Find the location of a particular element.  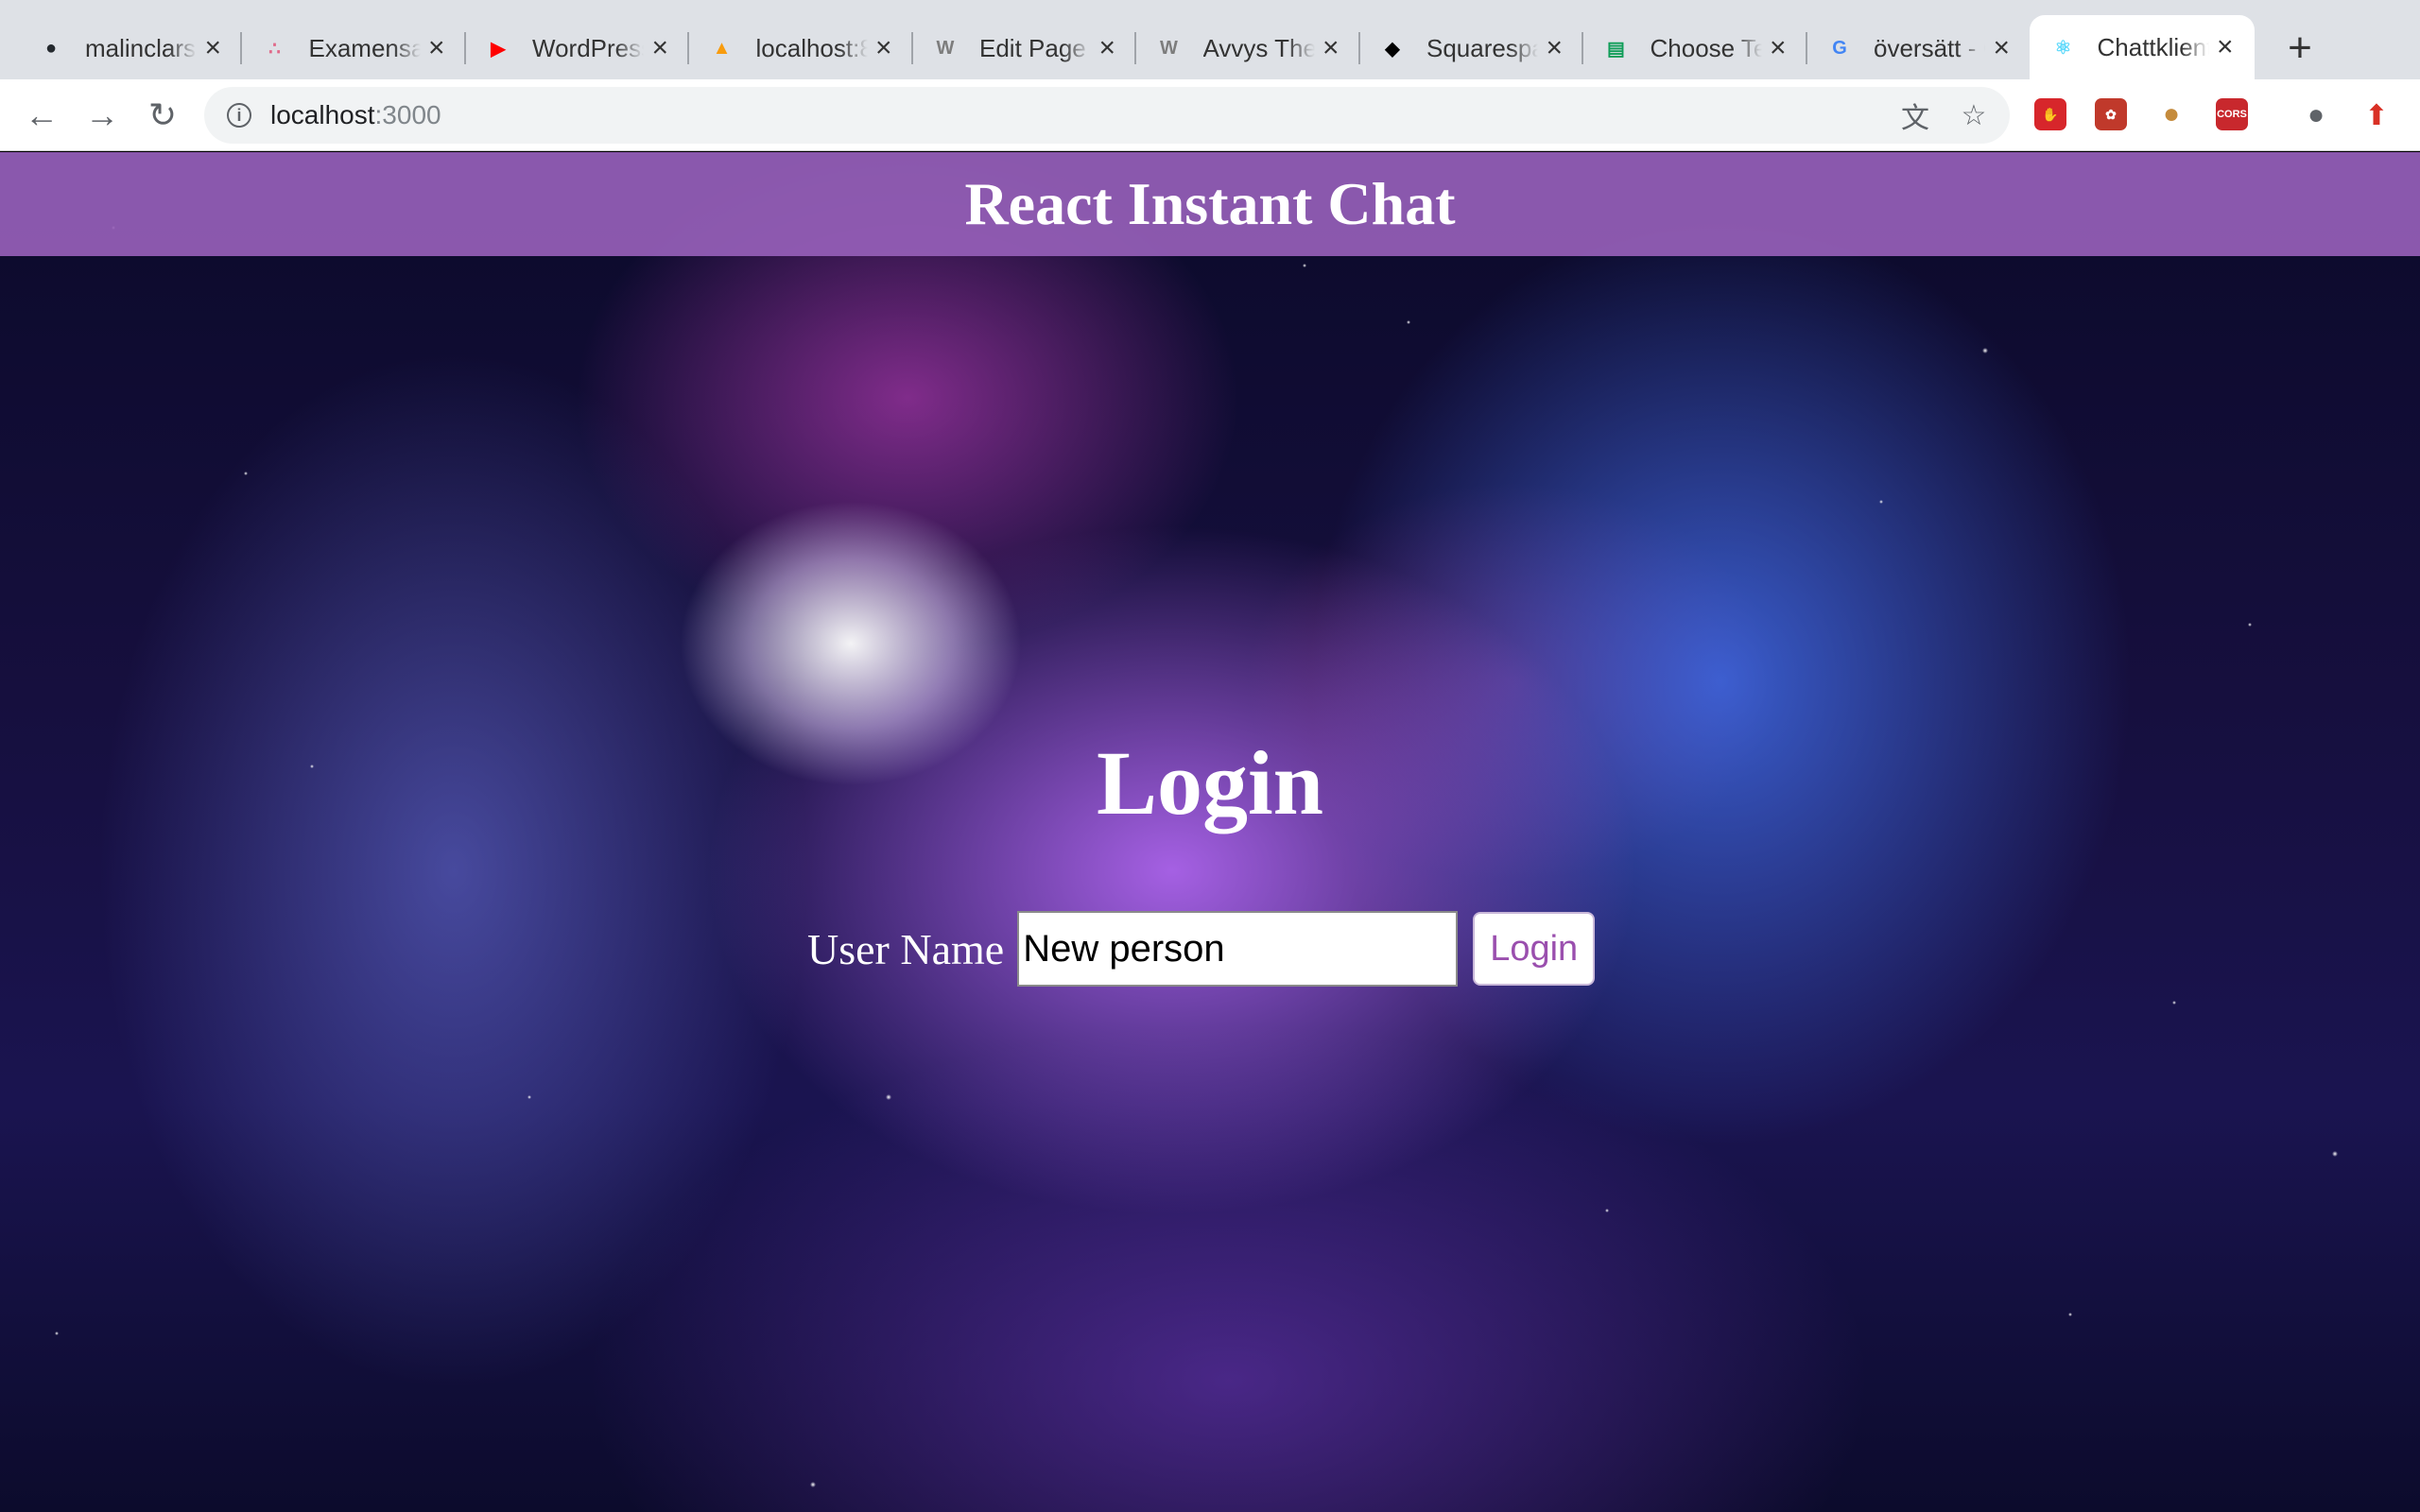

tab-title: Chattklient is located at coordinates (2153, 46).